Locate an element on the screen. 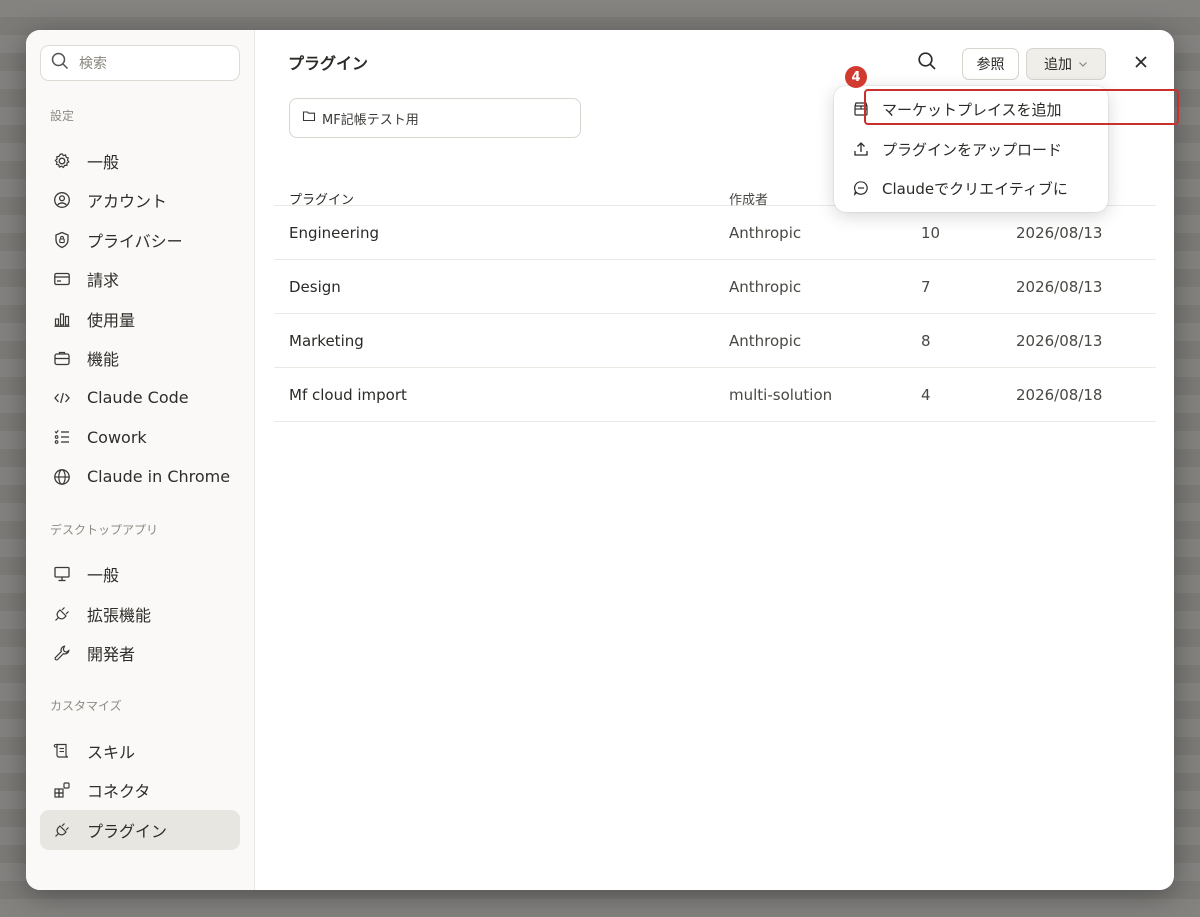 This screenshot has width=1200, height=917. plugin-count: 7 is located at coordinates (926, 286).